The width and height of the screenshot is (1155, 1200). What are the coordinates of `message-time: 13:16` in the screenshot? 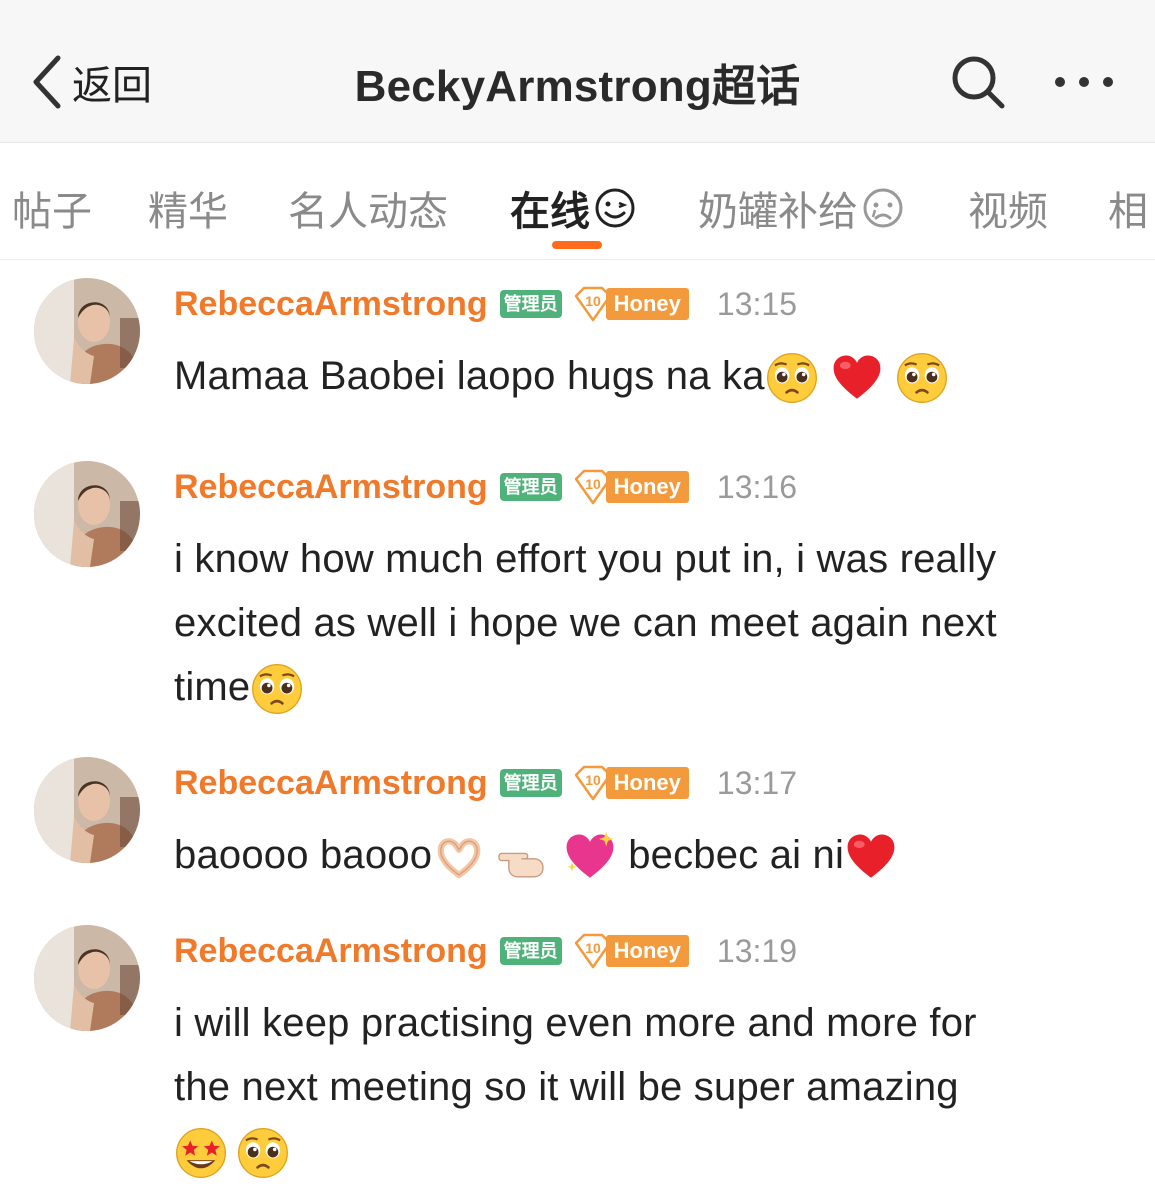 It's located at (756, 486).